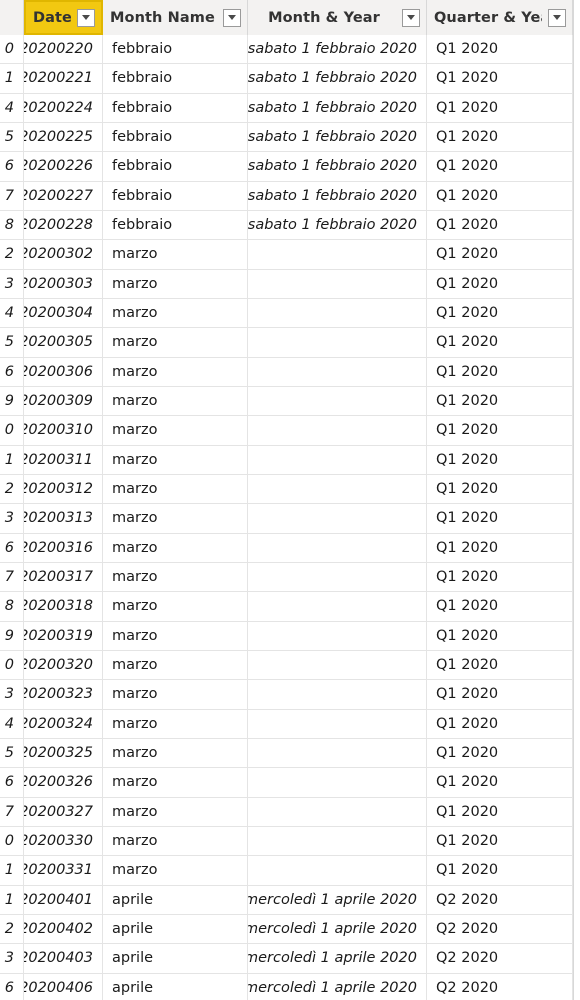 The width and height of the screenshot is (580, 1000). Describe the element at coordinates (63, 195) in the screenshot. I see `cell-dateint: 20200227` at that location.